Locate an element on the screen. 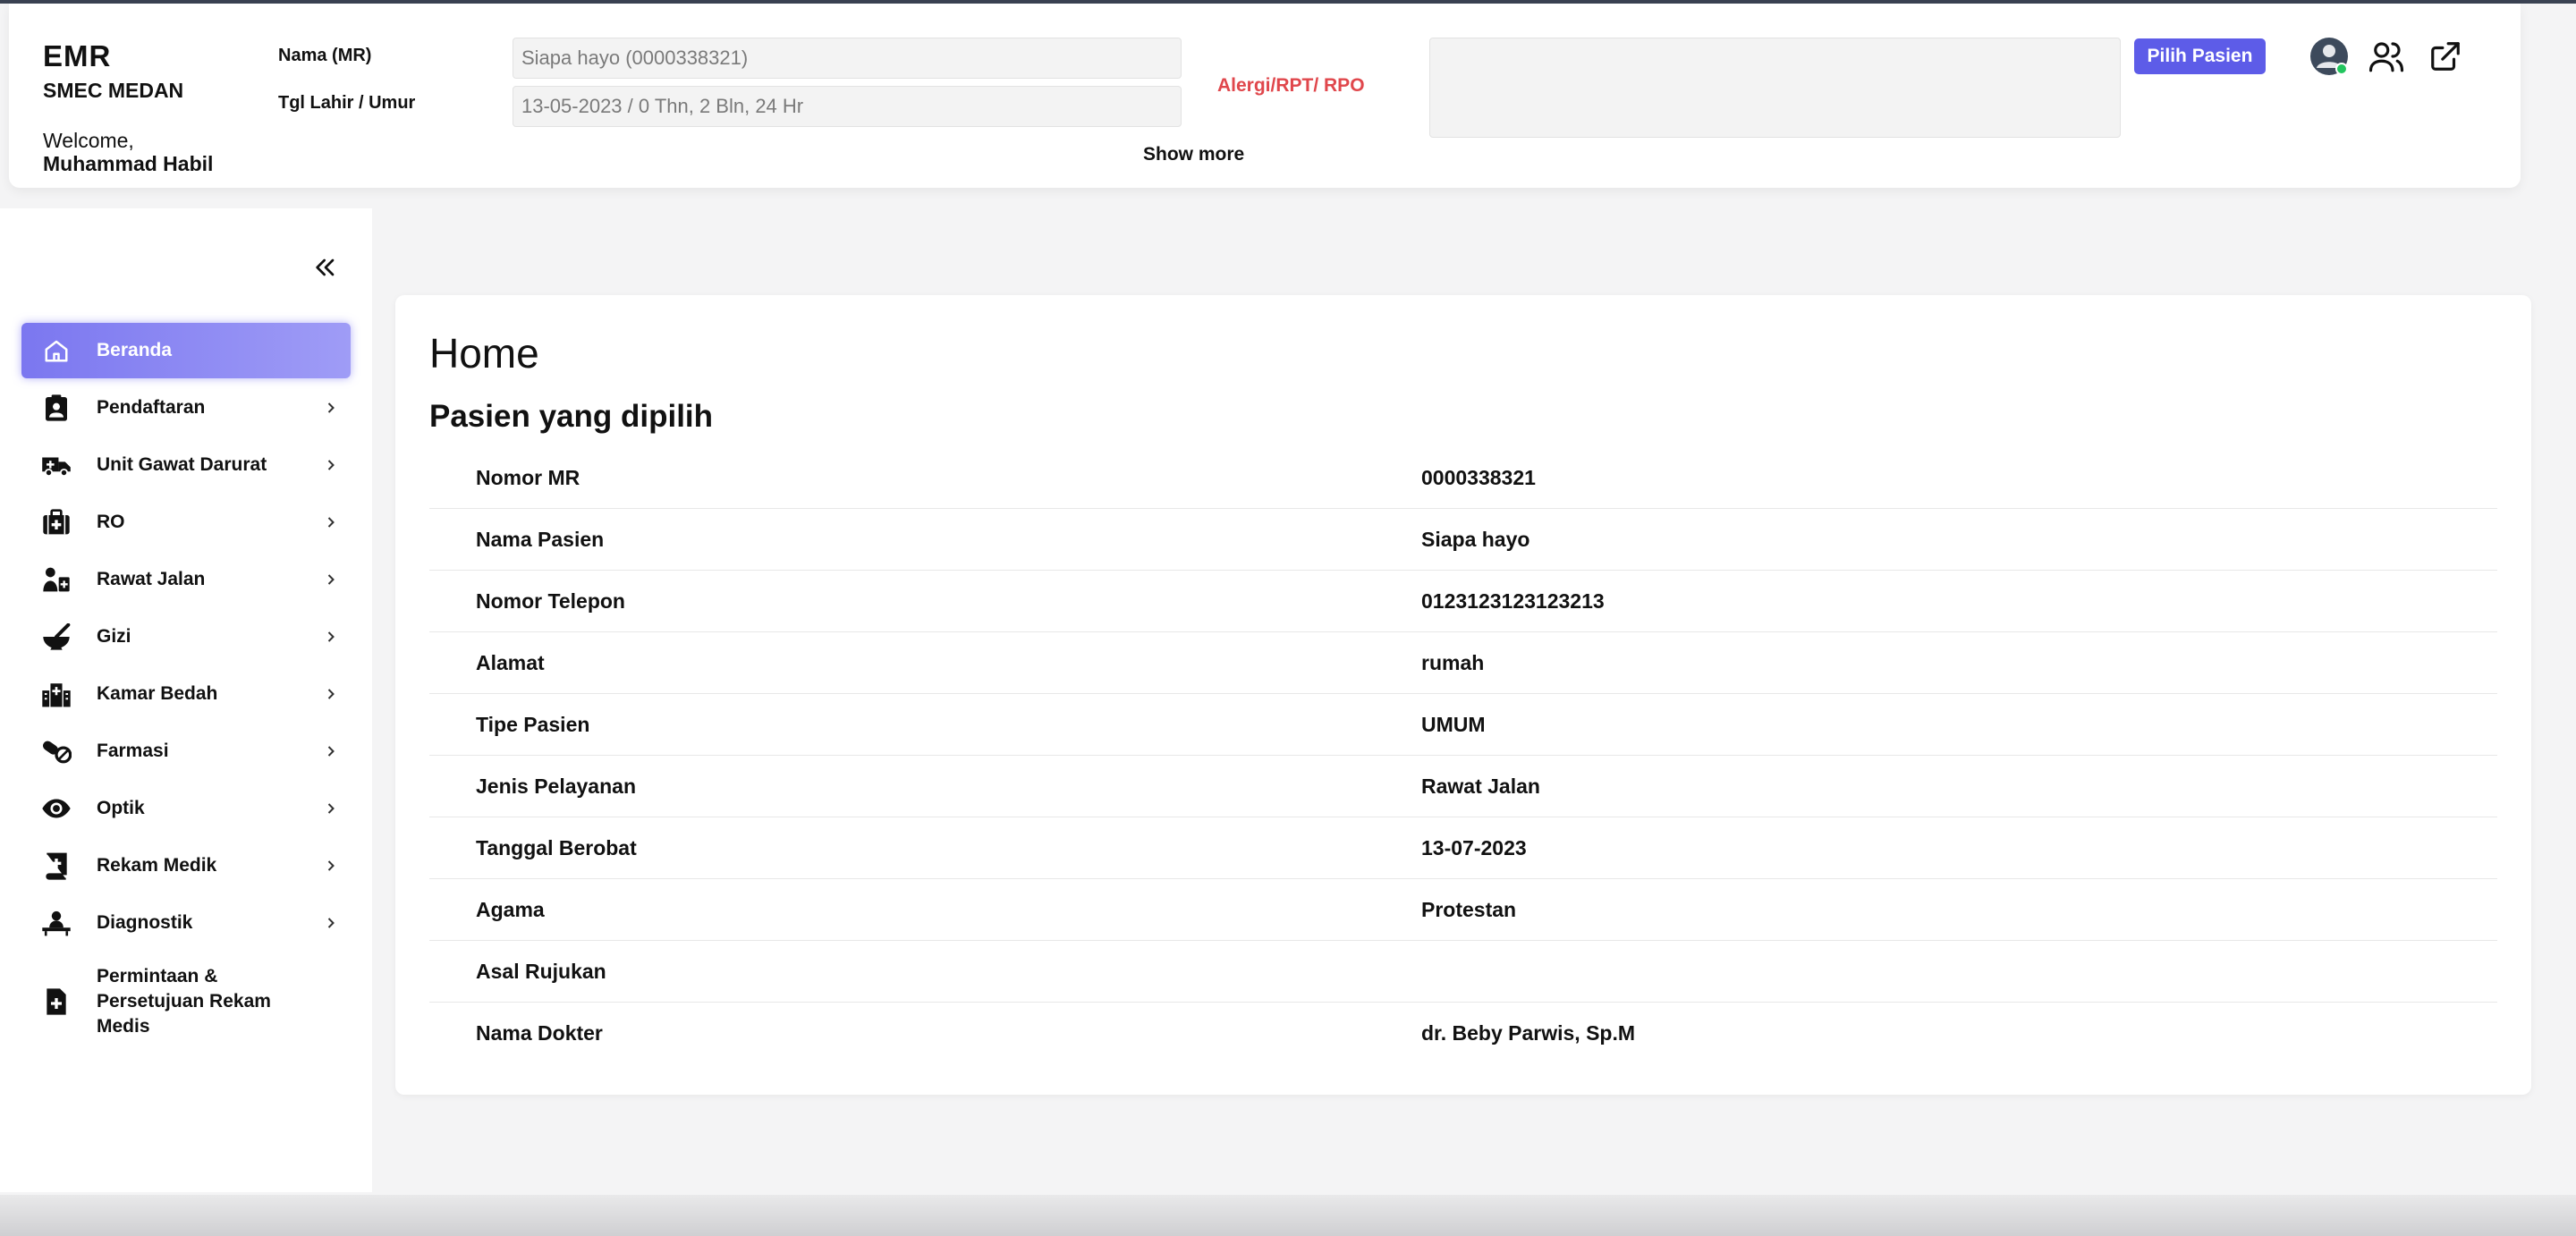 Image resolution: width=2576 pixels, height=1236 pixels. table-row: Nama Dokter dr. Beby Parwis, Sp.M is located at coordinates (1463, 1034).